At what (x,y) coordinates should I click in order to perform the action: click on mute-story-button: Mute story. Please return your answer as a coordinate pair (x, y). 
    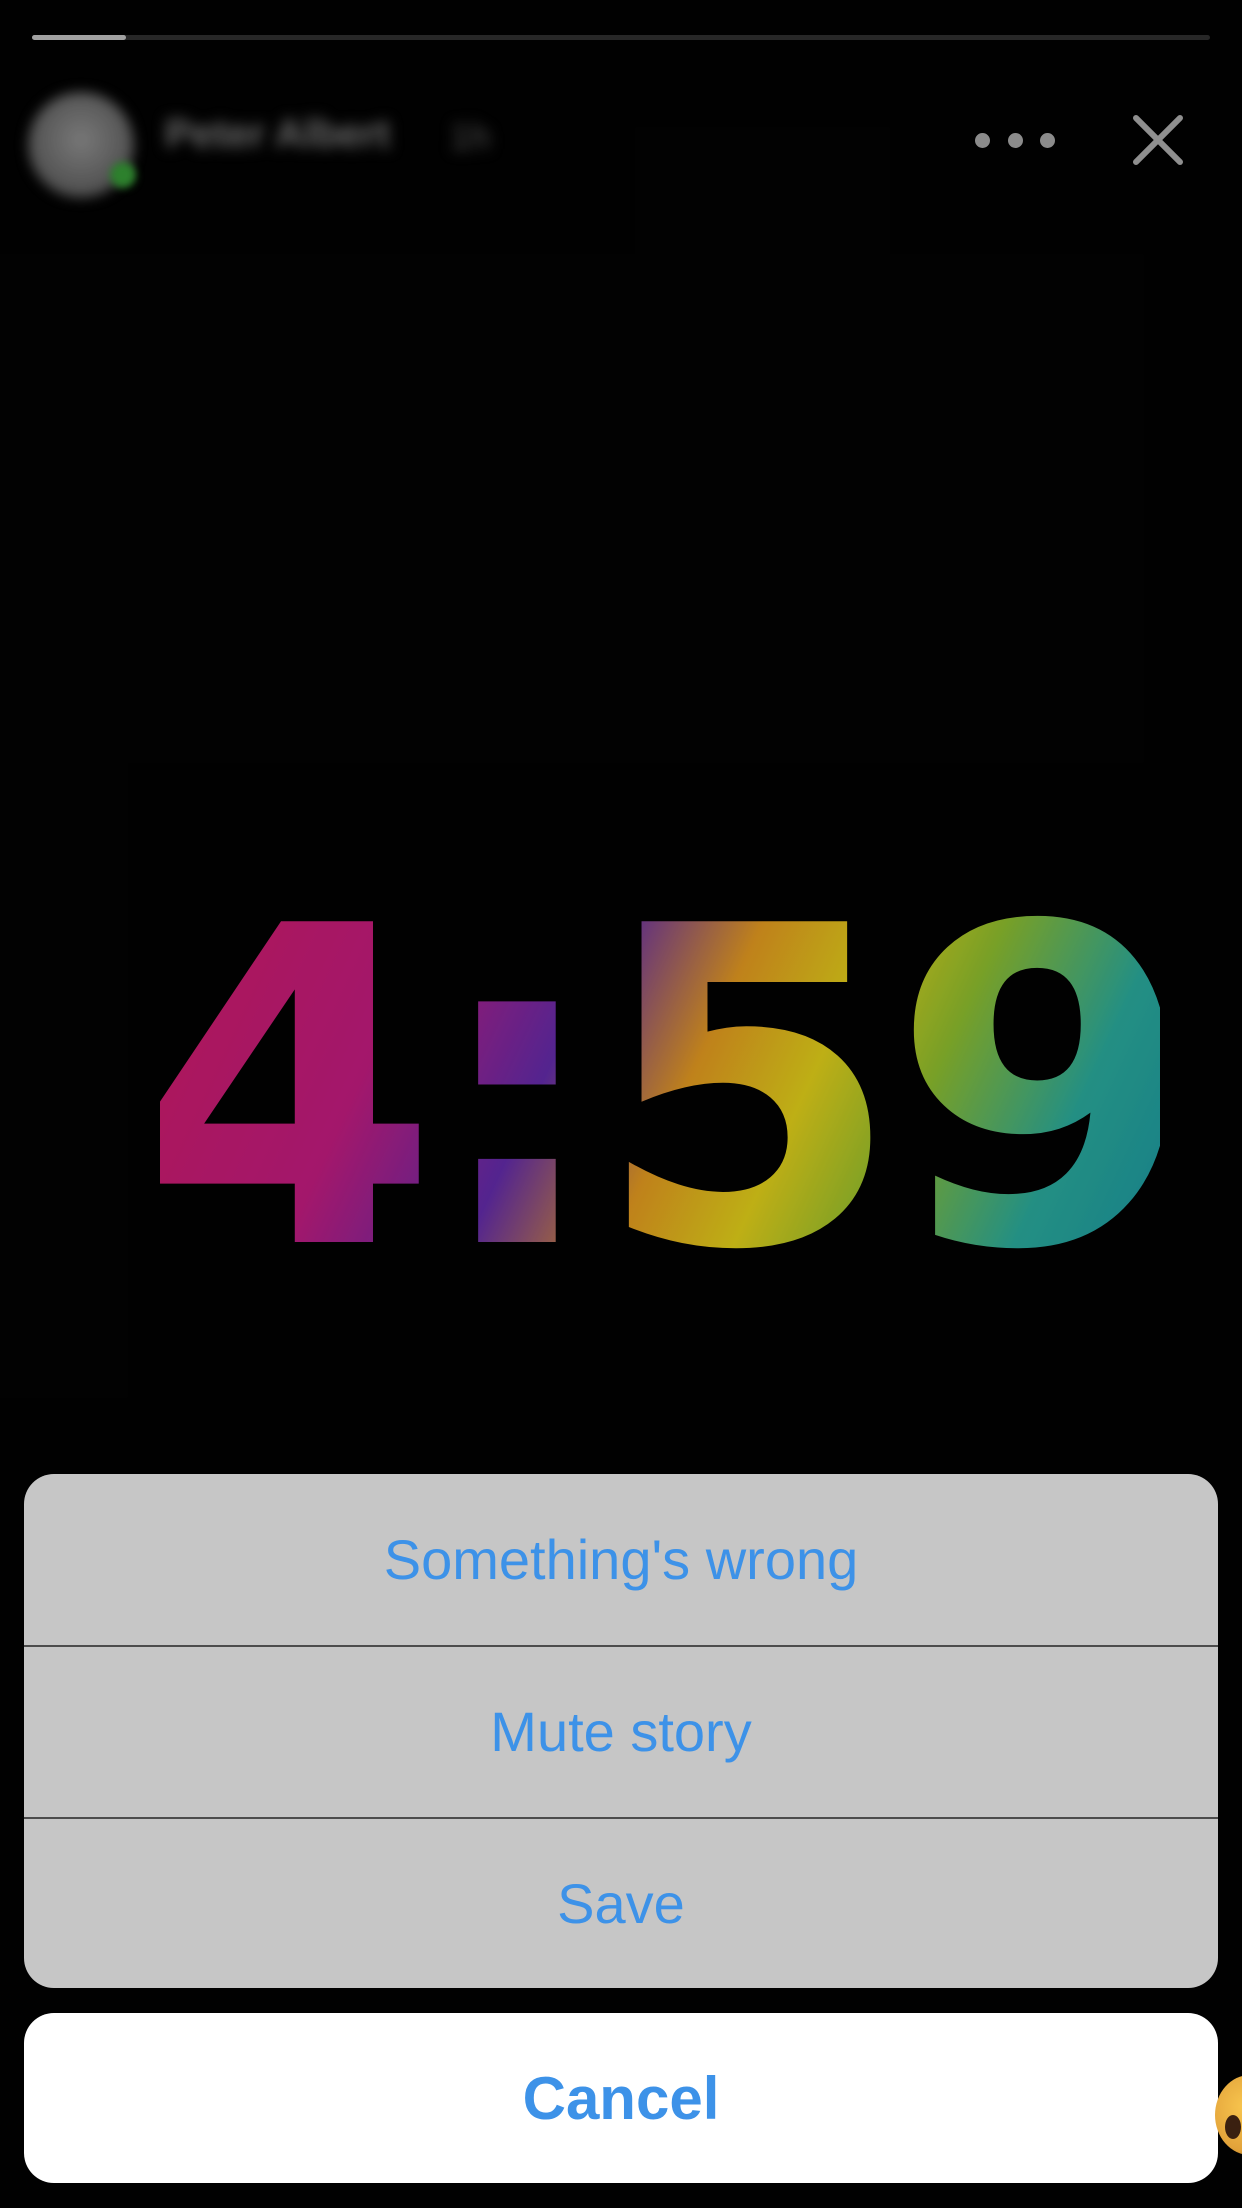
    Looking at the image, I should click on (621, 1731).